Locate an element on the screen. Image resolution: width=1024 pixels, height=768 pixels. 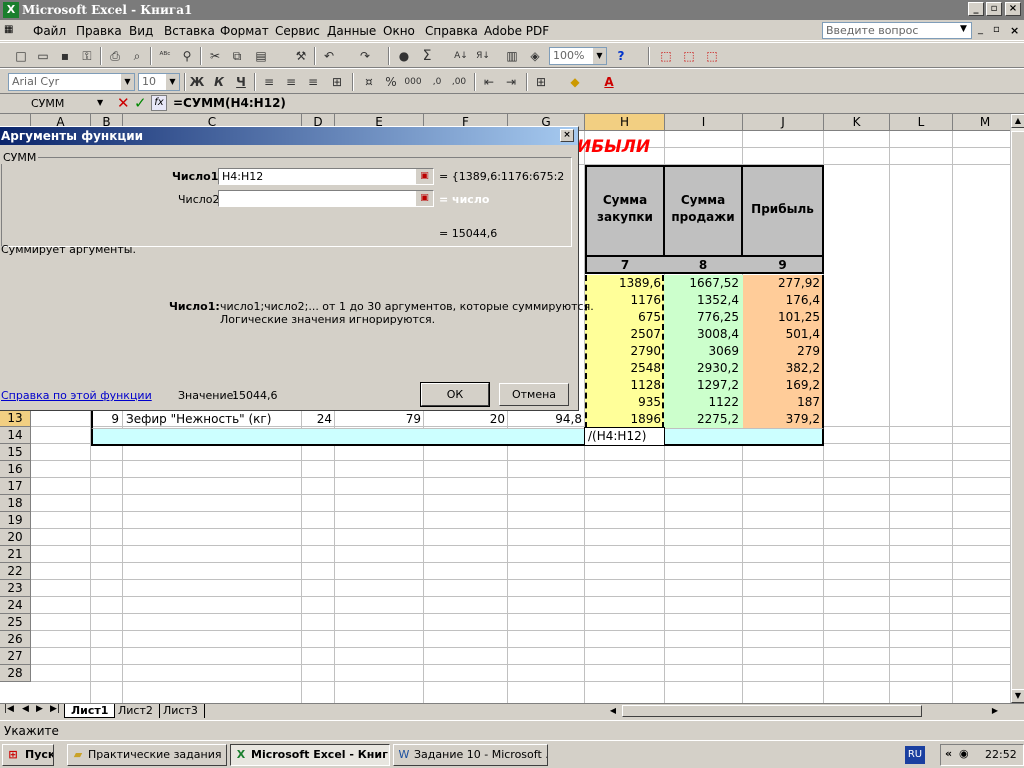
row-header: 17 is located at coordinates (15, 486).